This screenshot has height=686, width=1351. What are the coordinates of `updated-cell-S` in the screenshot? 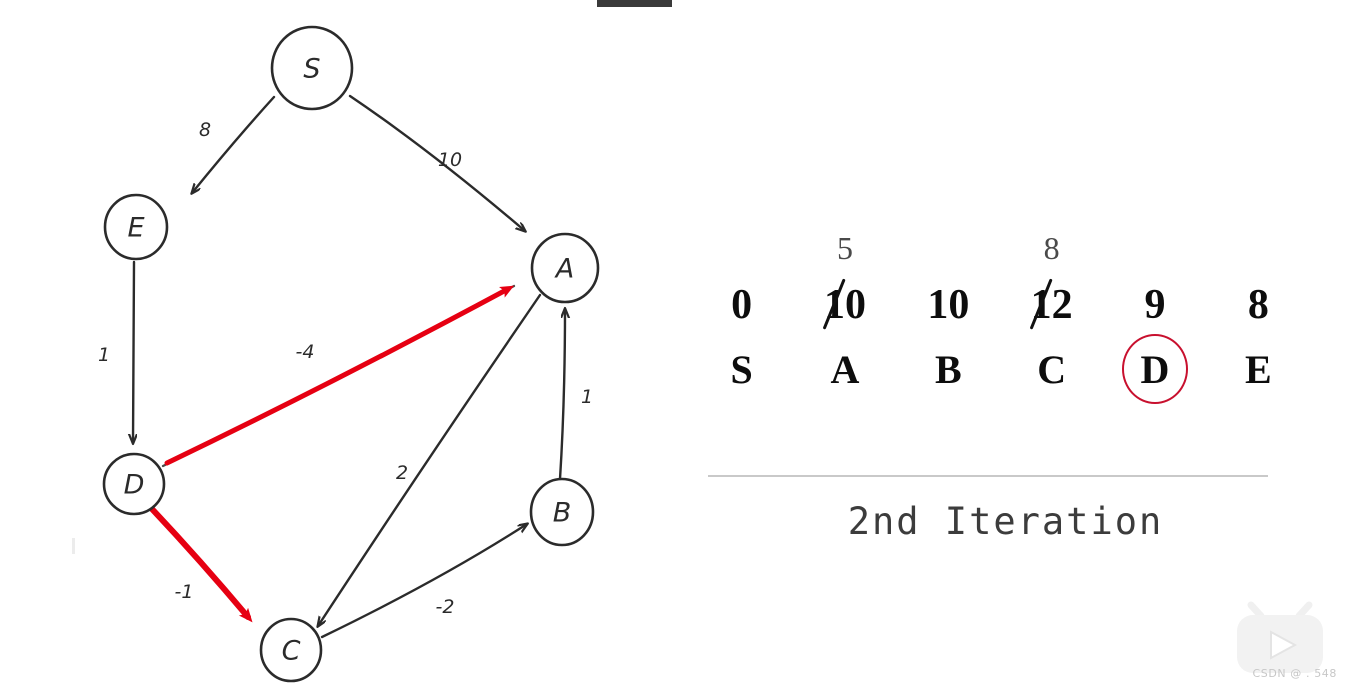 It's located at (741, 248).